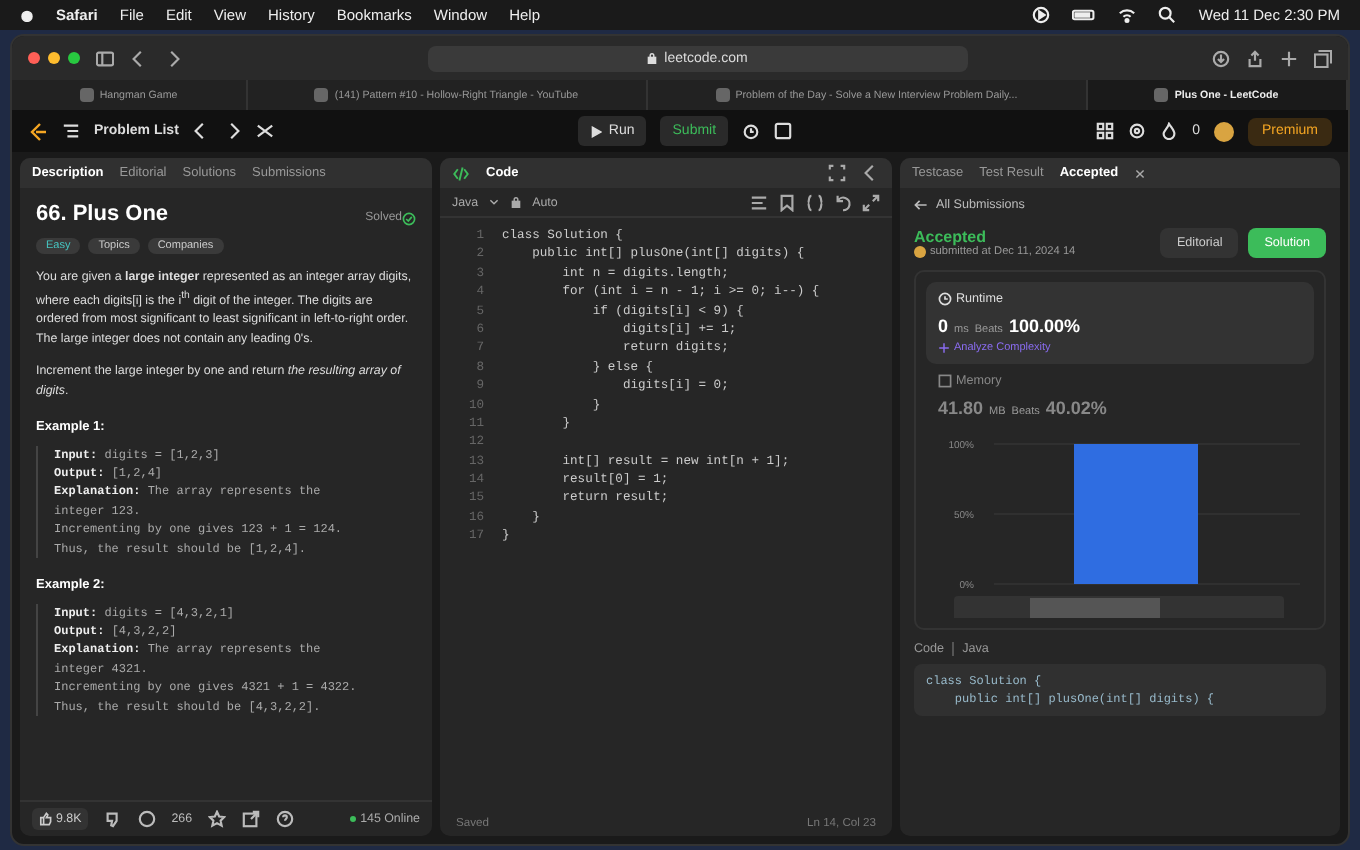  I want to click on fullscreen-icon, so click(871, 202).